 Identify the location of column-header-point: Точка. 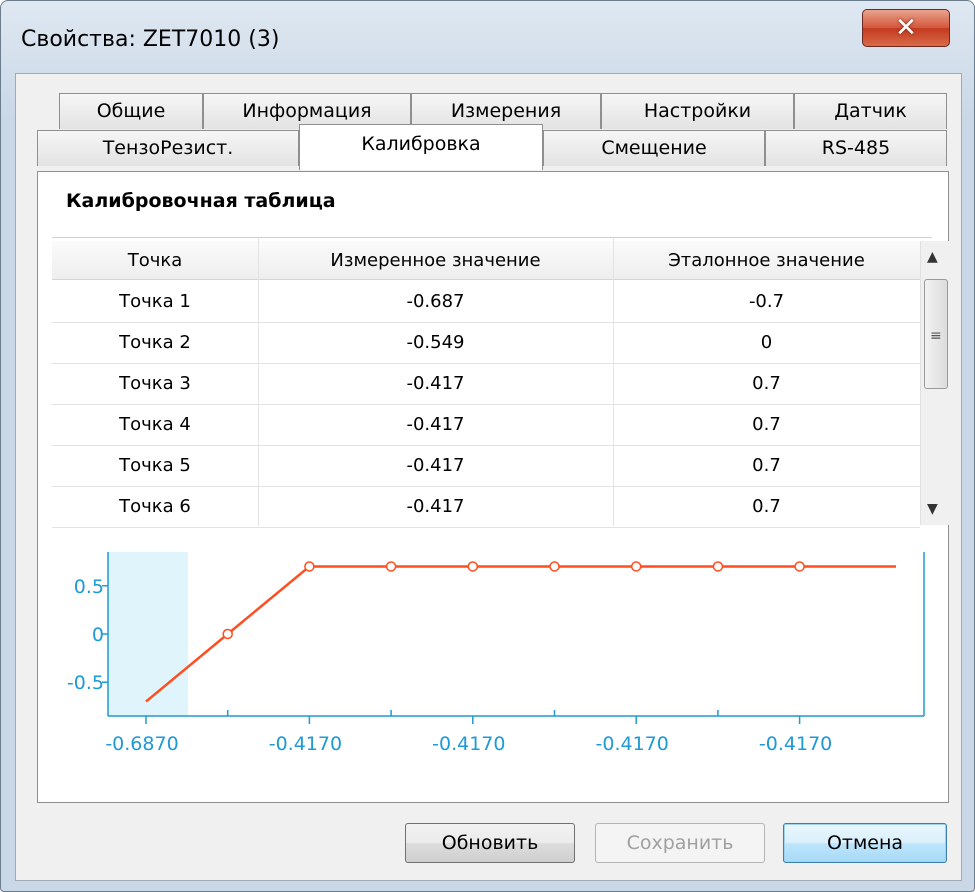
(155, 261).